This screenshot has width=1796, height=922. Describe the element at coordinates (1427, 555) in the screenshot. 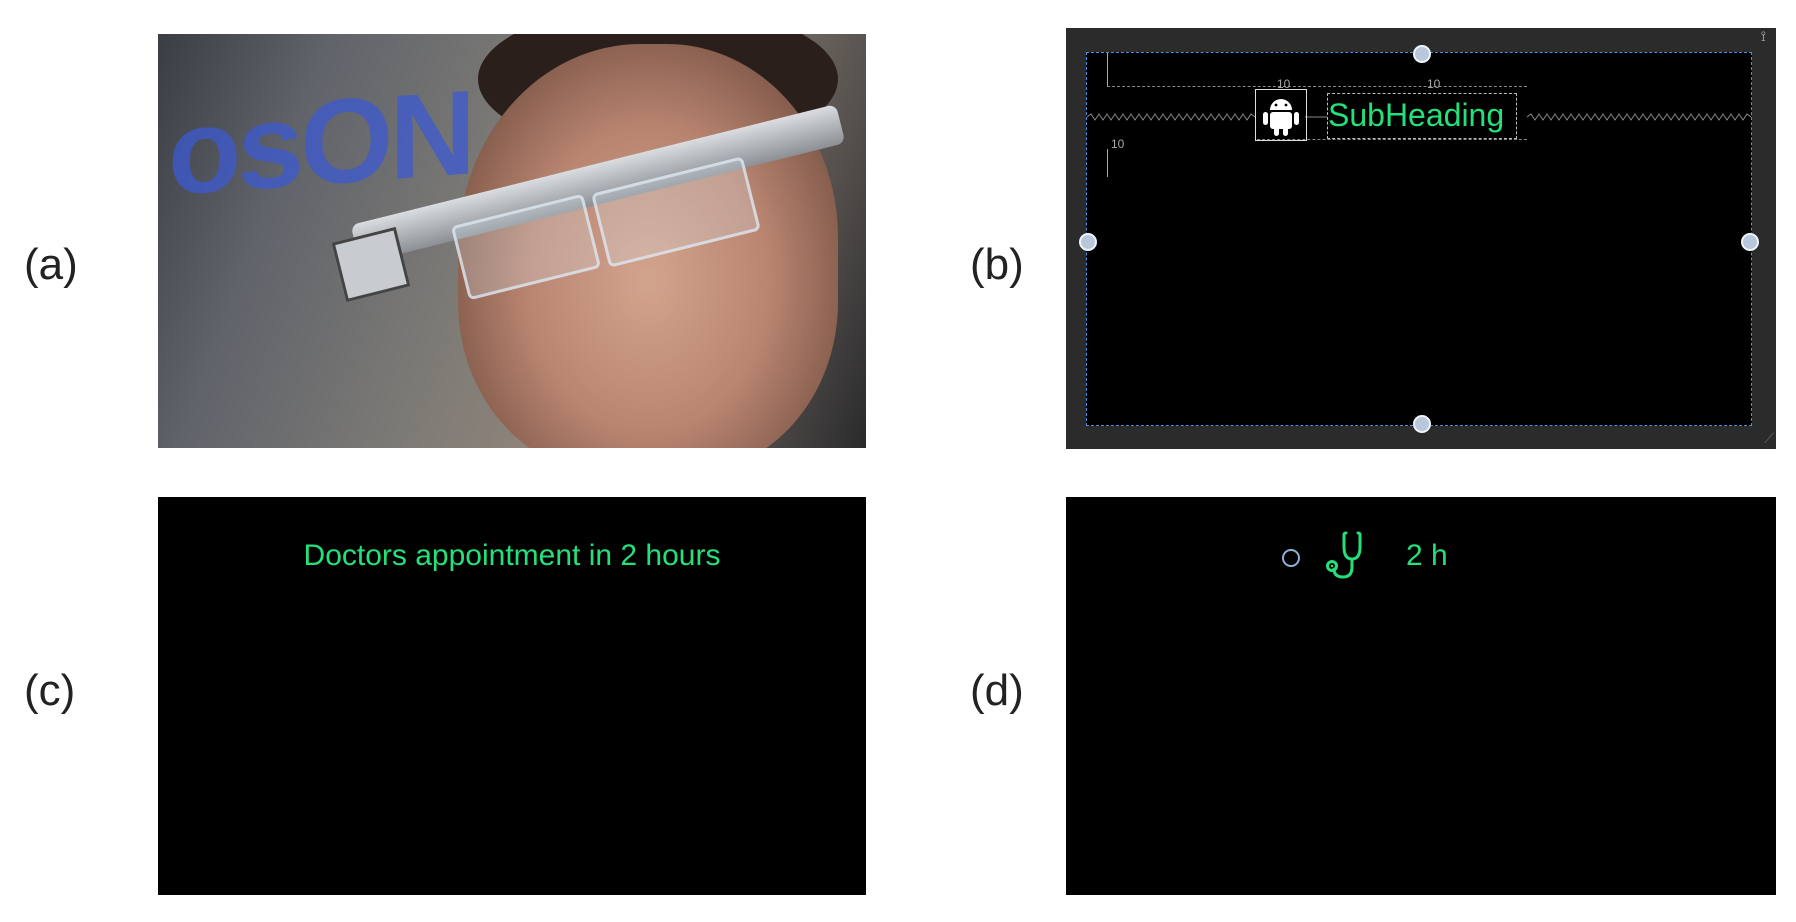

I see `time-remaining: 2 h` at that location.